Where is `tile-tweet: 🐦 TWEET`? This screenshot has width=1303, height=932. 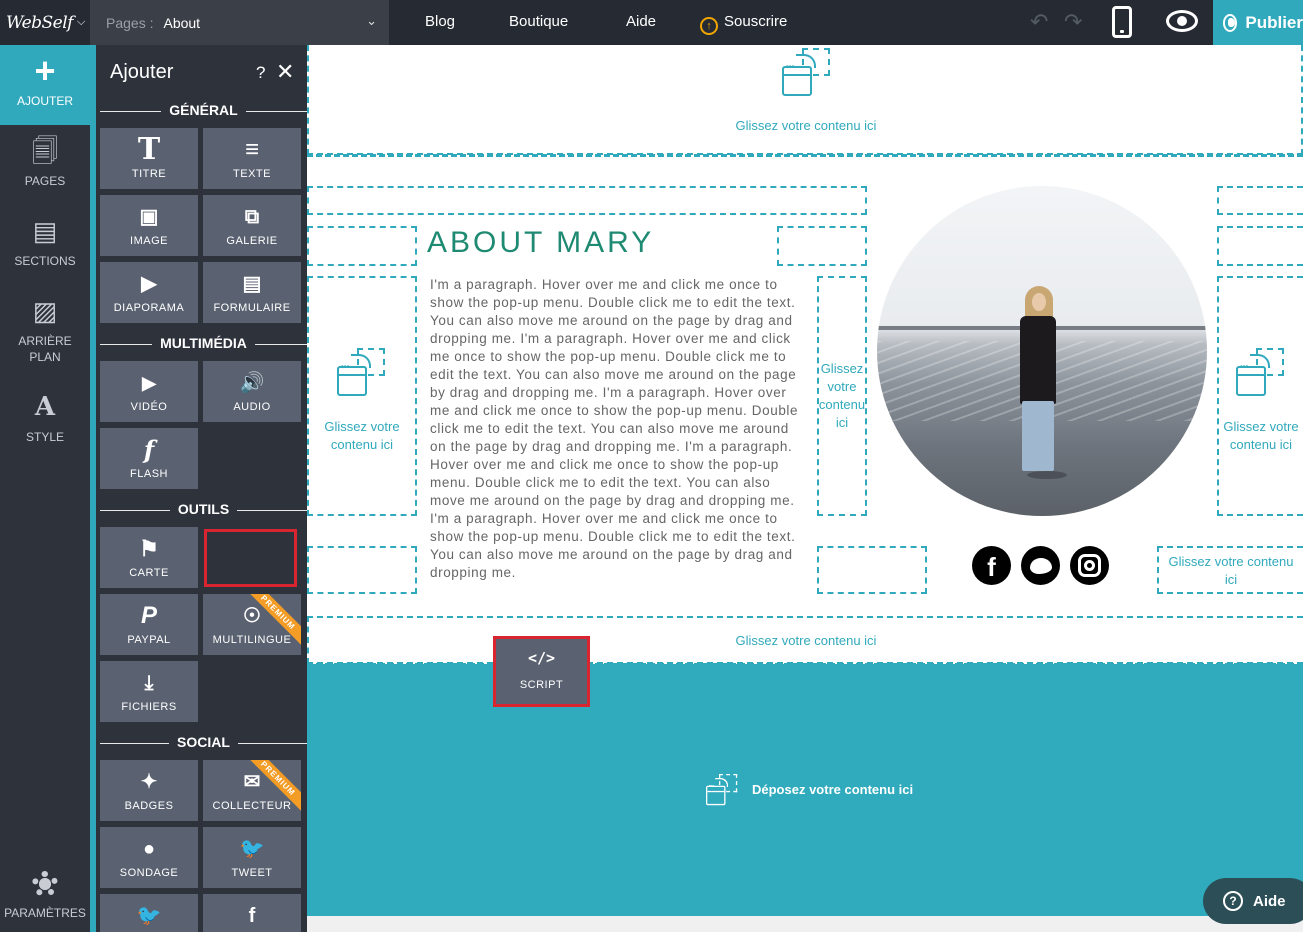
tile-tweet: 🐦 TWEET is located at coordinates (252, 857).